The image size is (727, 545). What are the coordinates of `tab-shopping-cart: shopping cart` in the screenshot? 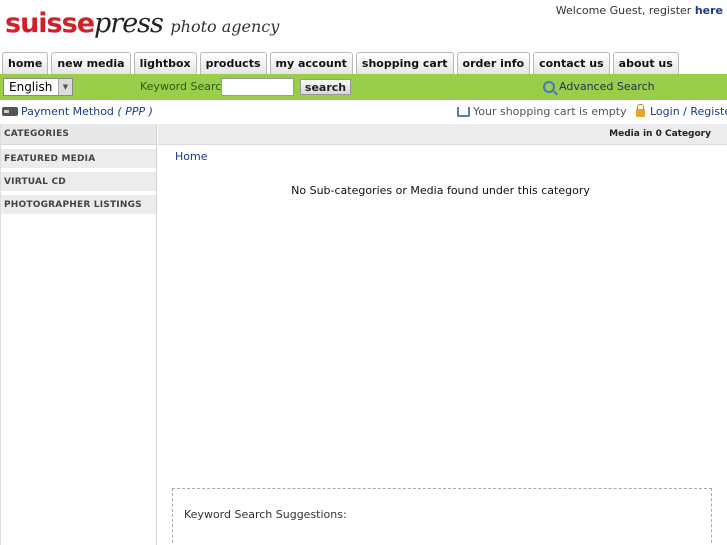 It's located at (404, 63).